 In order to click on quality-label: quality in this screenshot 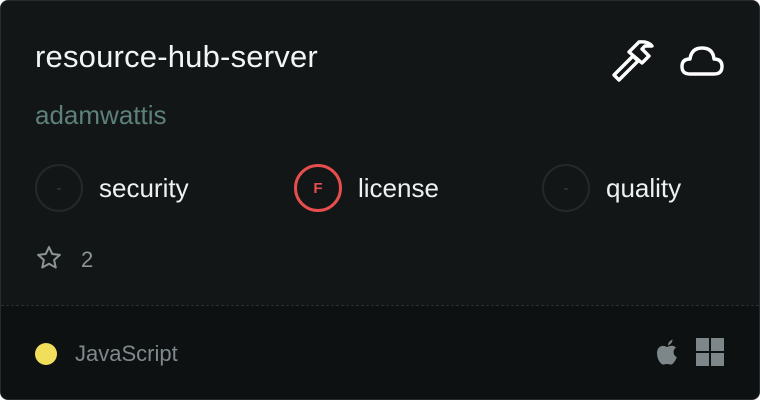, I will do `click(644, 187)`.